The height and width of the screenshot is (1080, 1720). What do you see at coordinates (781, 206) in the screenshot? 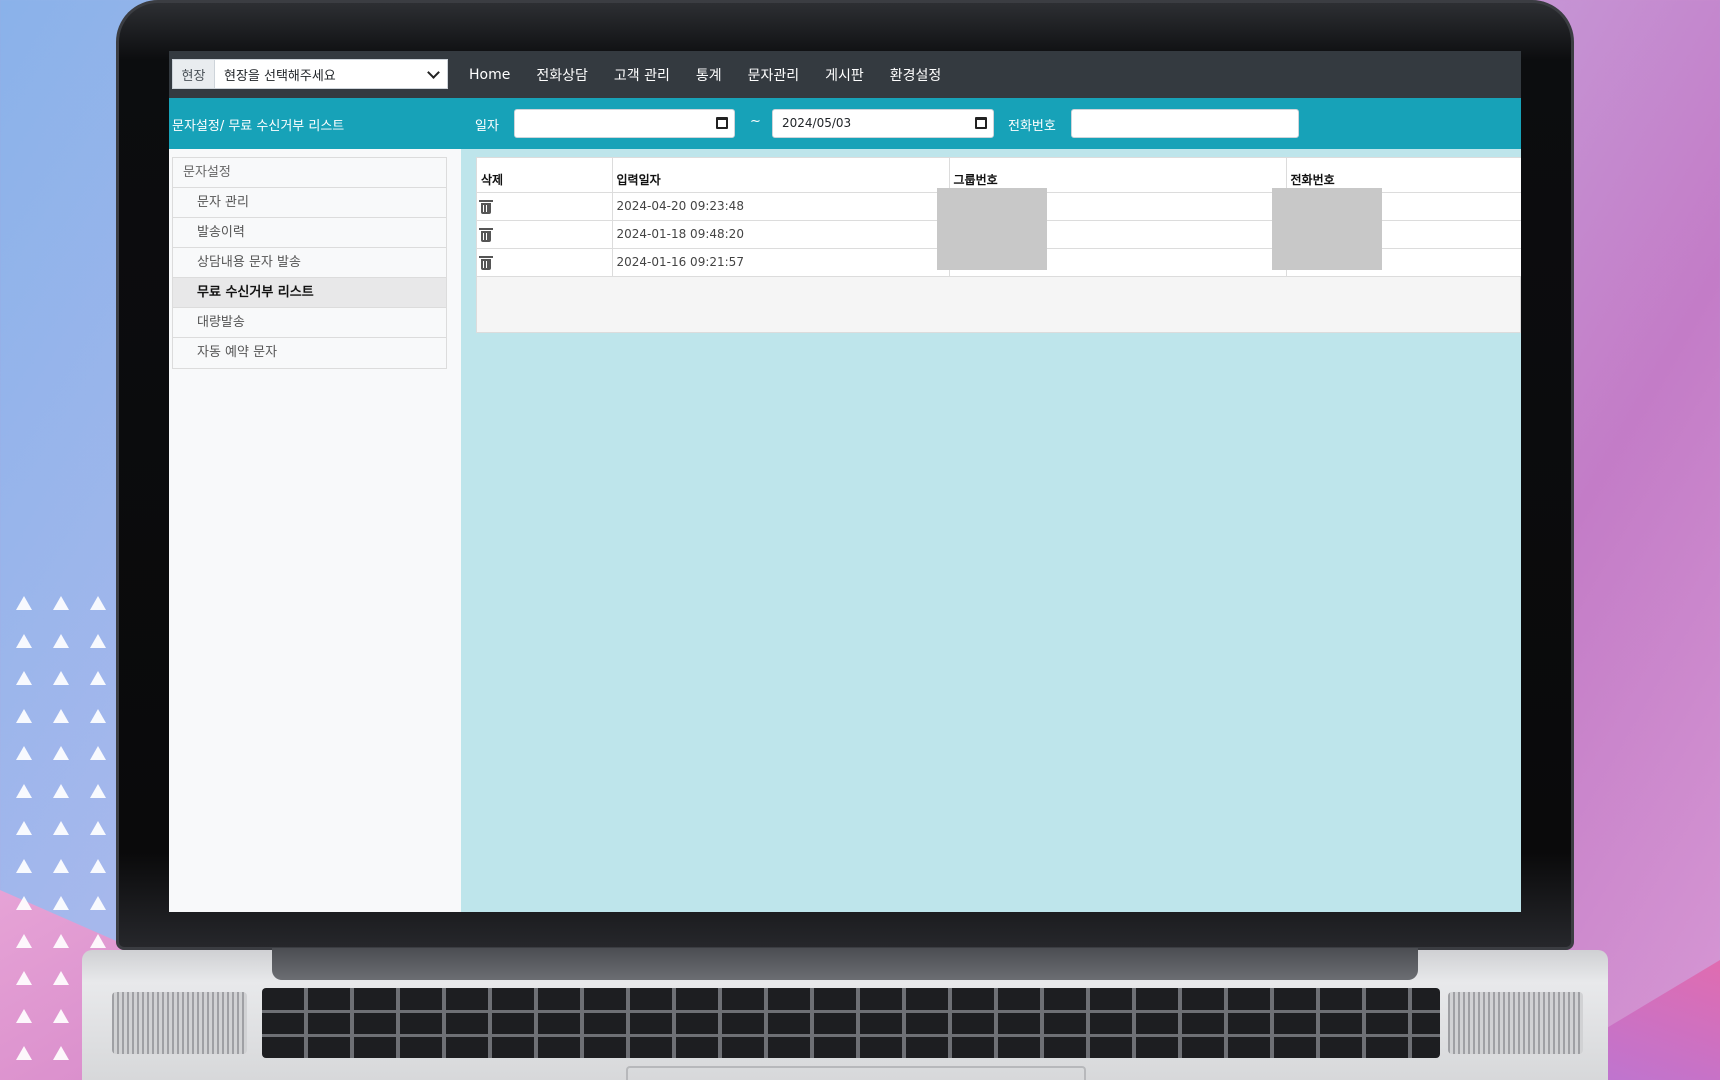
I see `date-cell: 2024-04-20 09:23:48` at bounding box center [781, 206].